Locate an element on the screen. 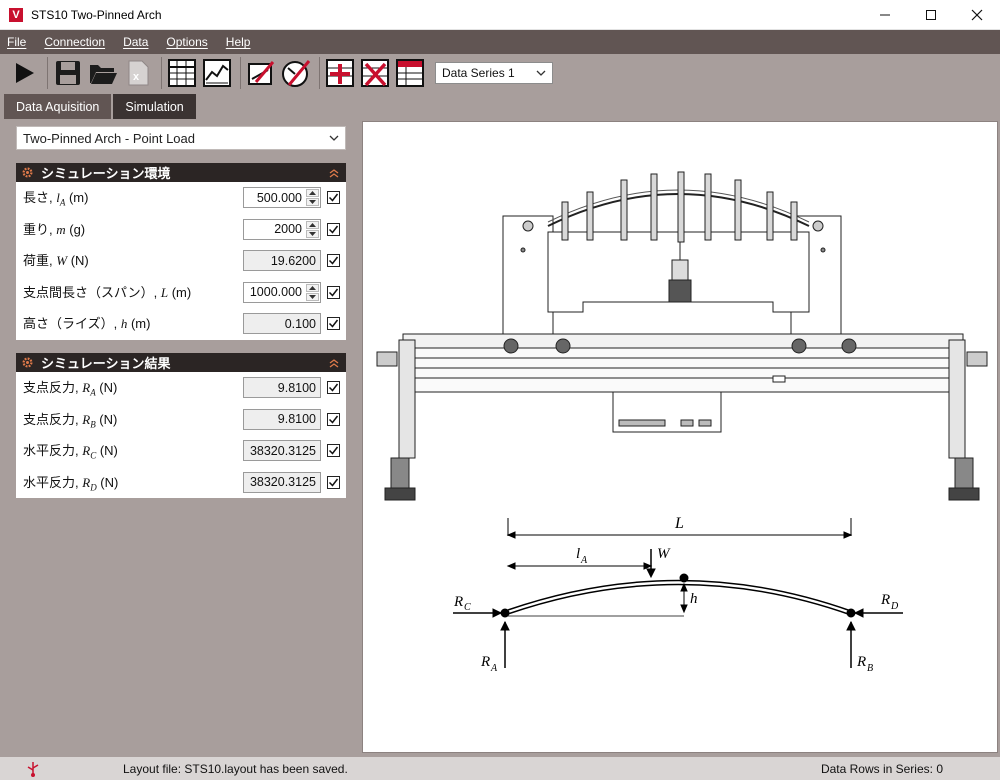 The image size is (1000, 780). minimize-button is located at coordinates (885, 15).